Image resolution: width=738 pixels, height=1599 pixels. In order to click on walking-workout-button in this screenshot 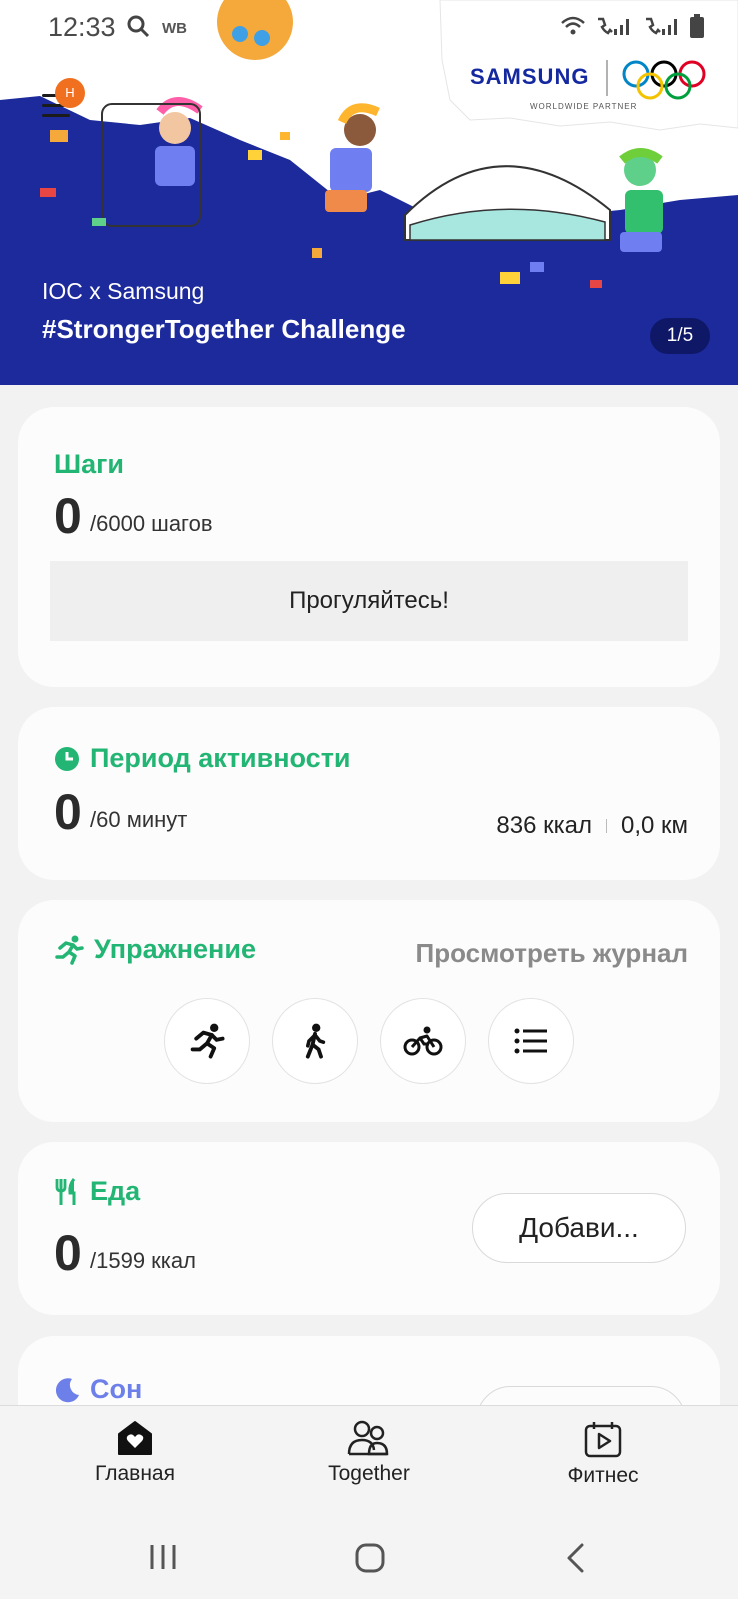, I will do `click(315, 1041)`.